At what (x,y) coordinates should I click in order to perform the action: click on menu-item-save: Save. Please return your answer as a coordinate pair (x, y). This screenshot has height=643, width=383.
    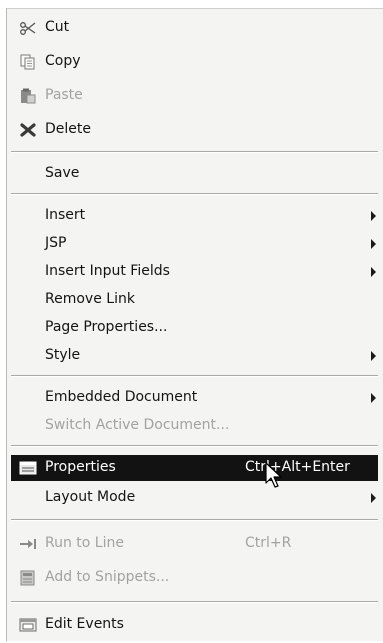
    Looking at the image, I should click on (192, 174).